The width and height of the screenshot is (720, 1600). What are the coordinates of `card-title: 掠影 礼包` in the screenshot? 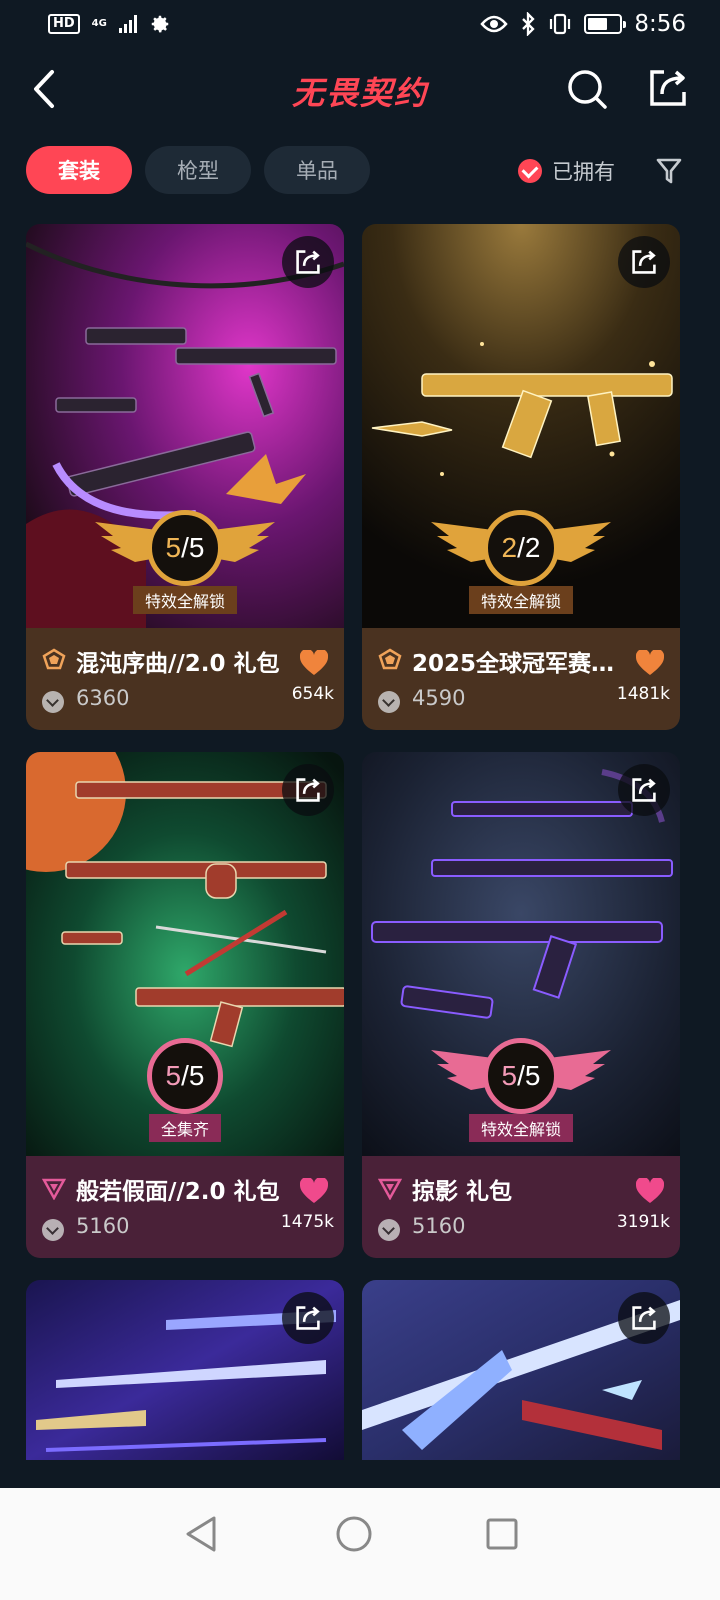 It's located at (462, 1192).